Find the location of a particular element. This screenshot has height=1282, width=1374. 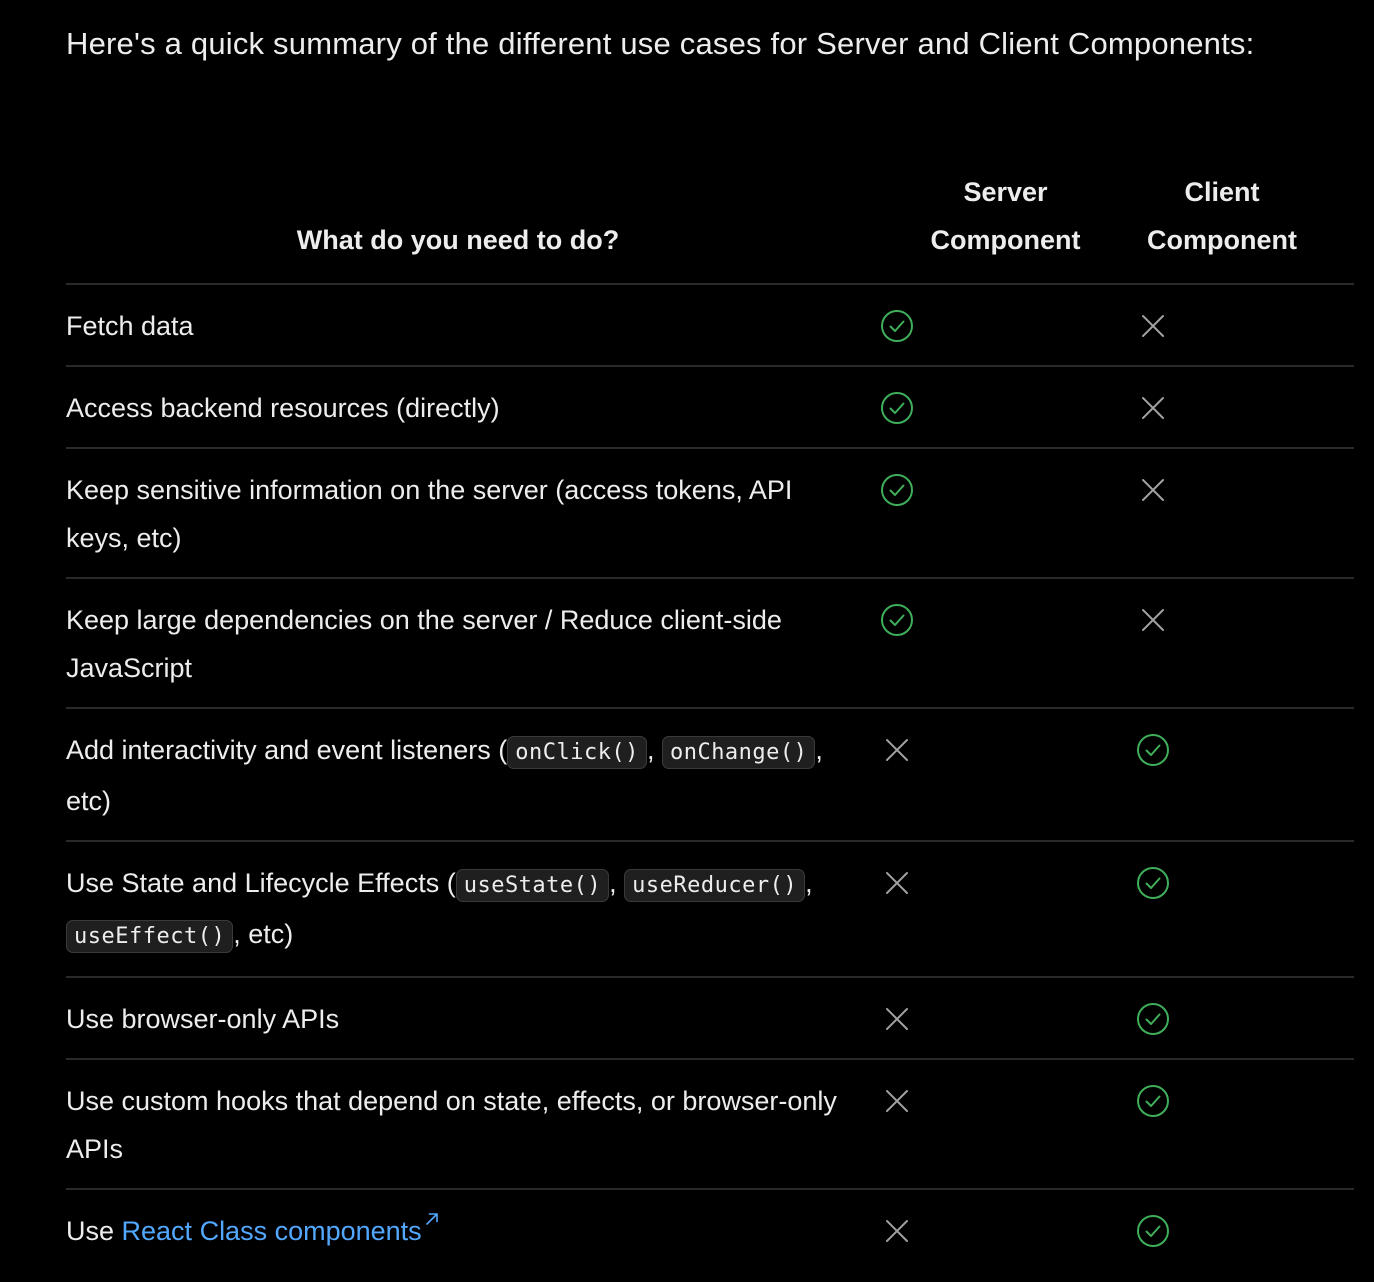

need-text: , etc) is located at coordinates (263, 934).